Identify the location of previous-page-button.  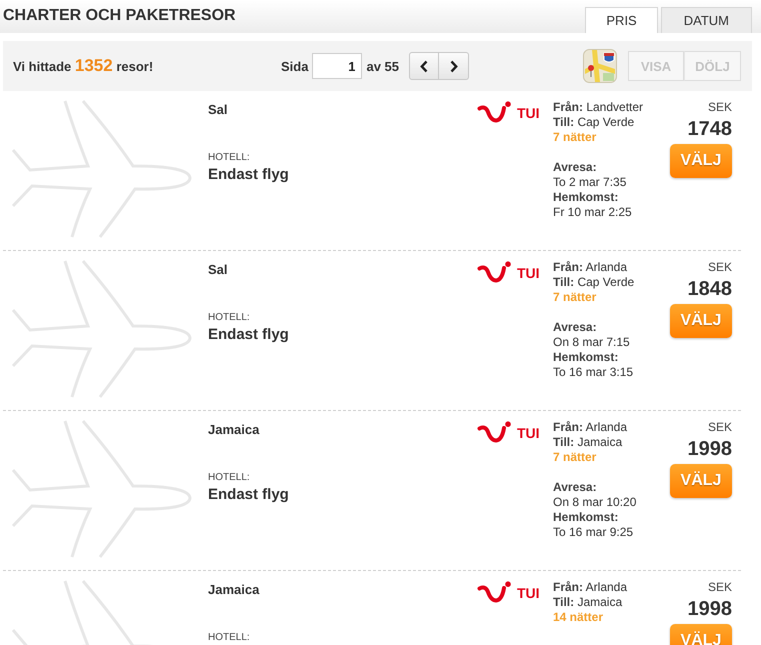
(424, 66).